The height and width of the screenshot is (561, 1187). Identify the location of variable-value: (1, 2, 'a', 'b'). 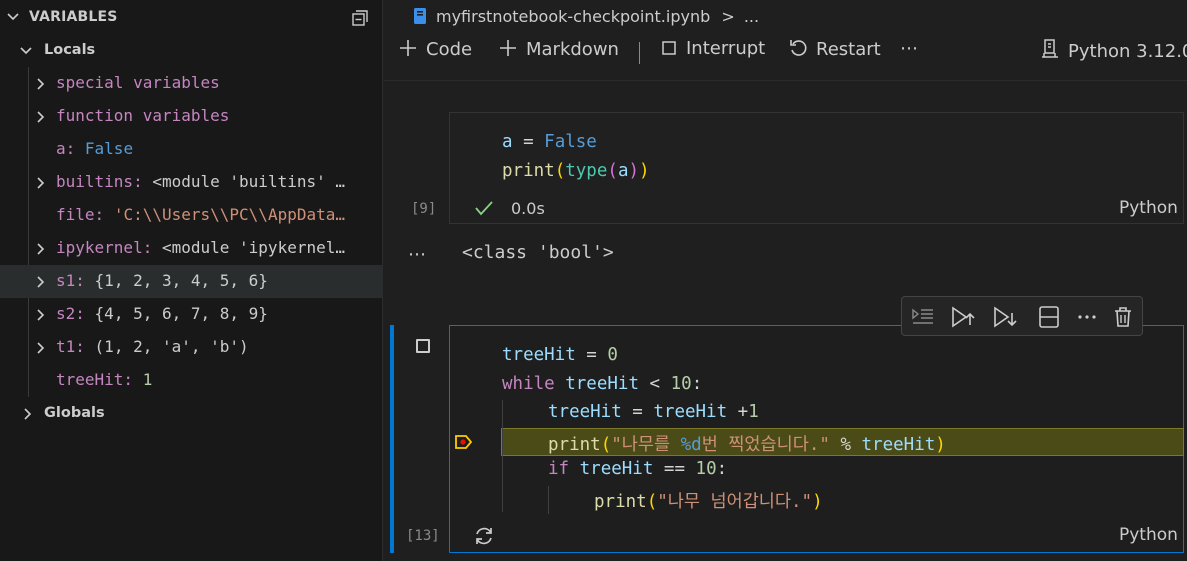
(171, 346).